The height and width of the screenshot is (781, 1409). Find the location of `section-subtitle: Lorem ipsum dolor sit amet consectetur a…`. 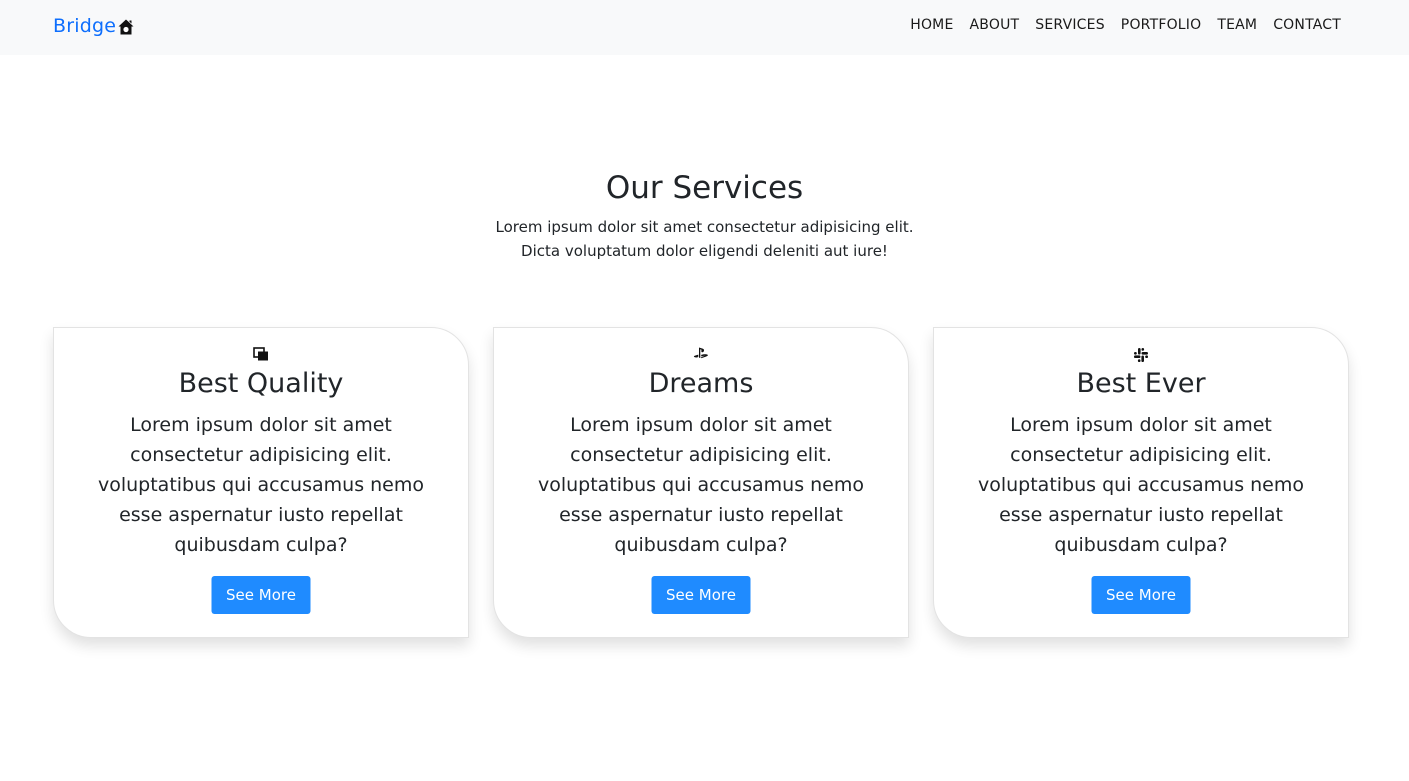

section-subtitle: Lorem ipsum dolor sit amet consectetur a… is located at coordinates (704, 239).